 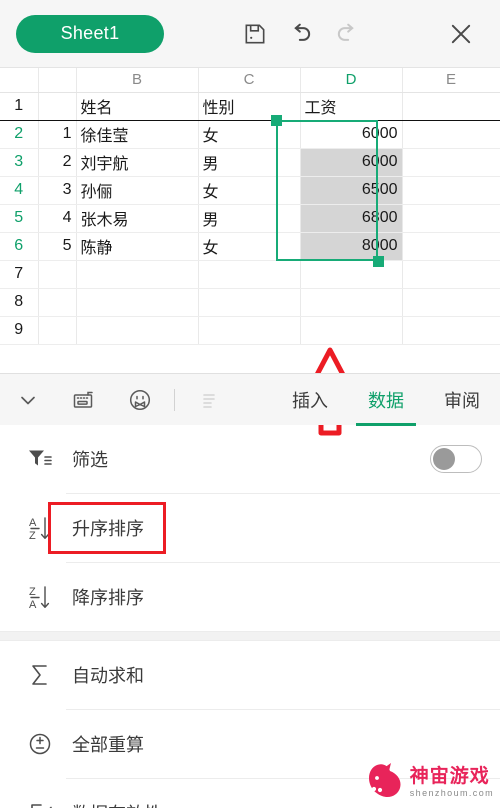 I want to click on cell-e4, so click(x=451, y=190).